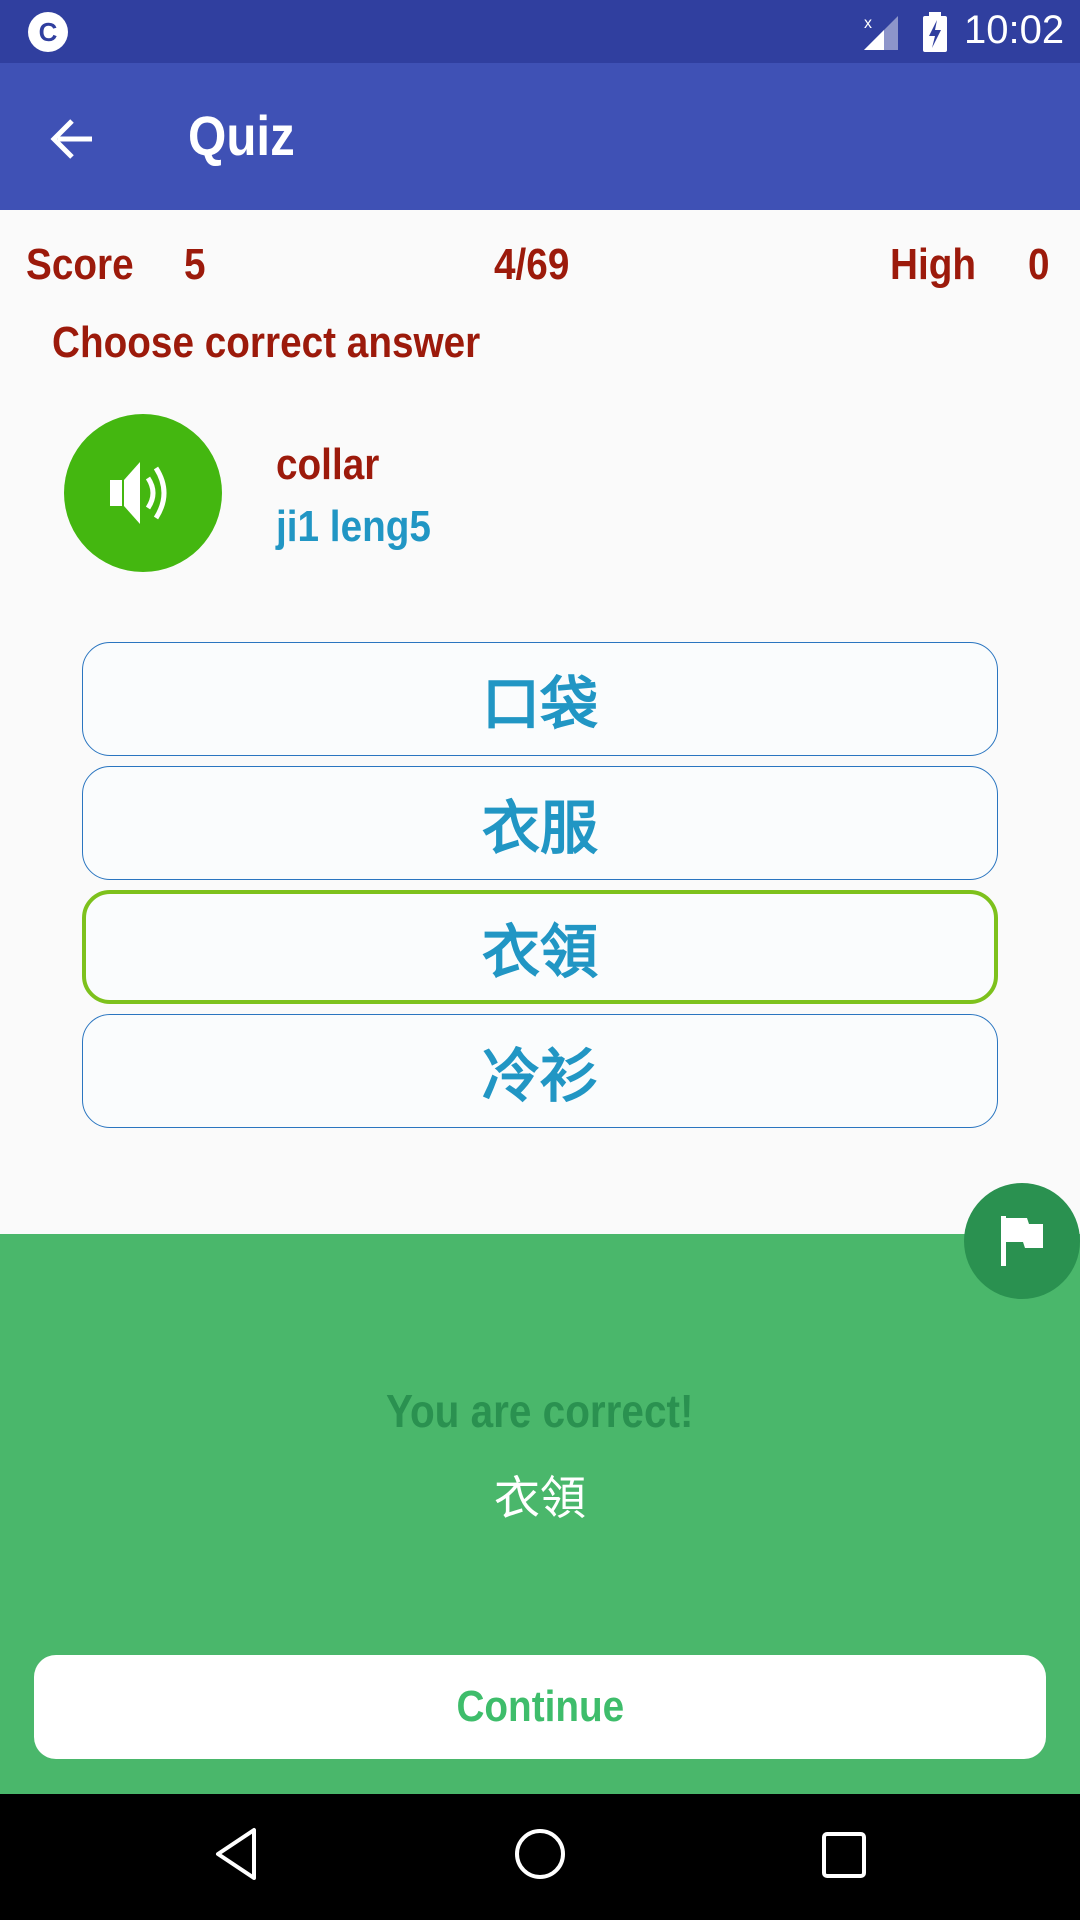 Image resolution: width=1080 pixels, height=1920 pixels. I want to click on answer-option-2: 衣服, so click(540, 823).